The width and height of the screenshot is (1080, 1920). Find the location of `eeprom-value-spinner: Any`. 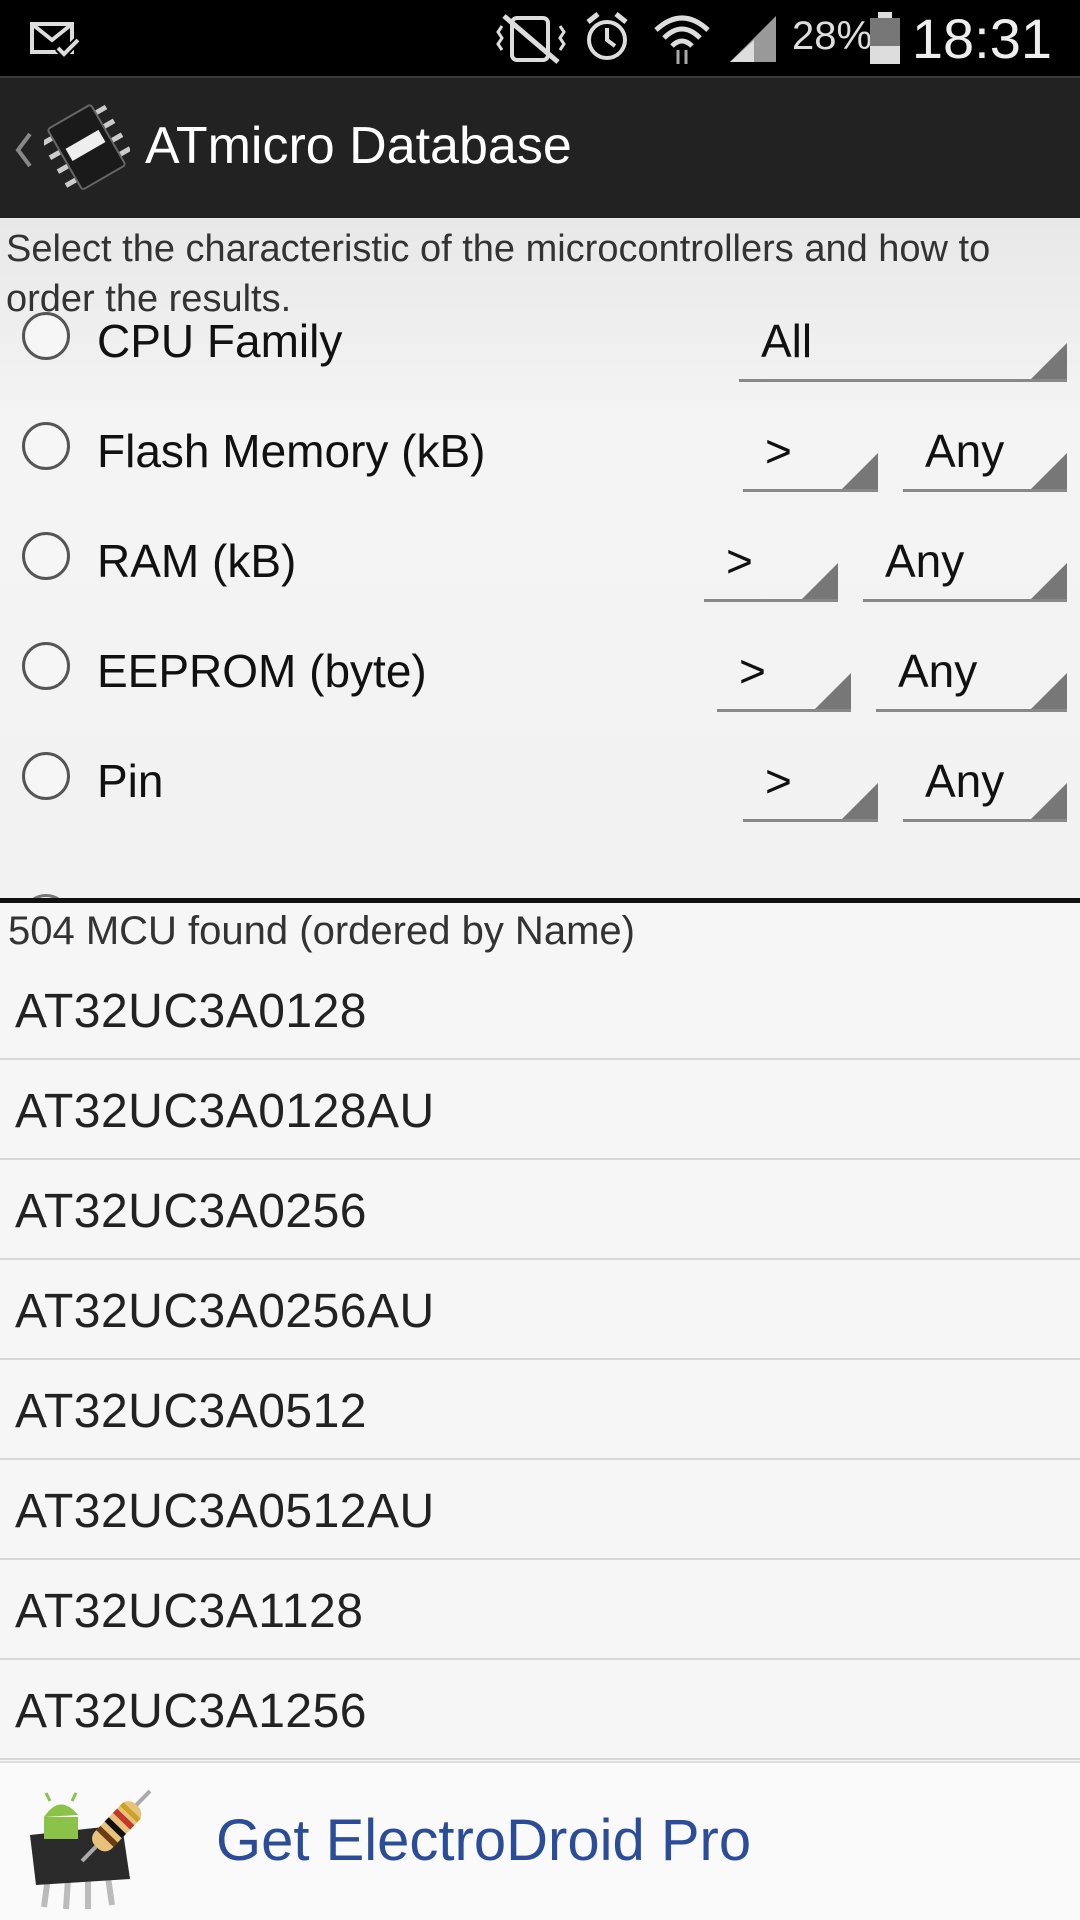

eeprom-value-spinner: Any is located at coordinates (971, 671).